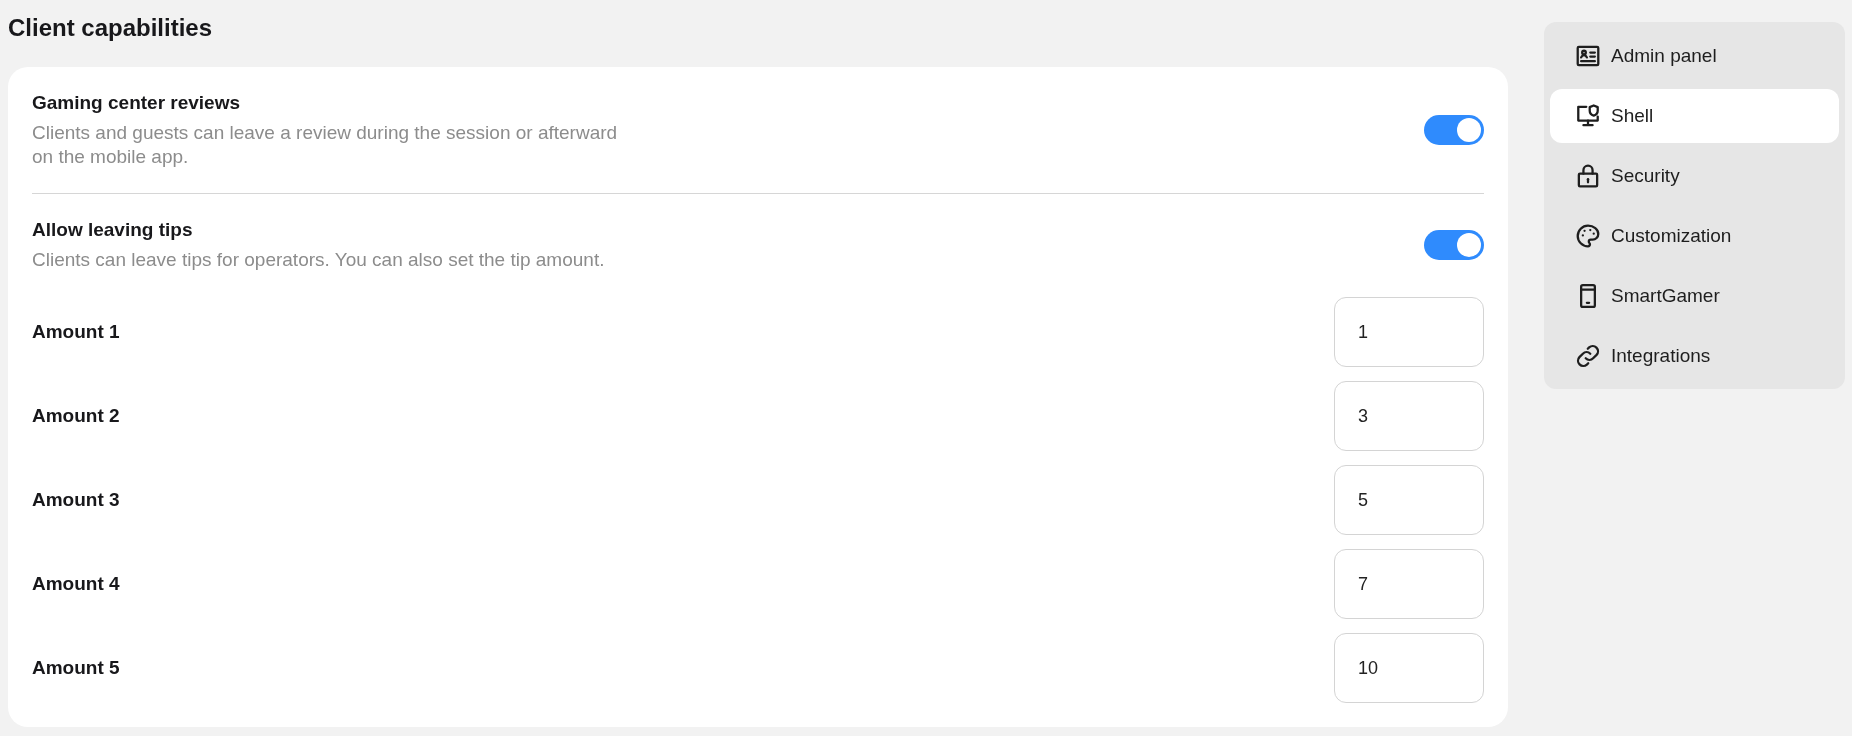 The height and width of the screenshot is (736, 1852). Describe the element at coordinates (1409, 416) in the screenshot. I see `amount-field: 3` at that location.